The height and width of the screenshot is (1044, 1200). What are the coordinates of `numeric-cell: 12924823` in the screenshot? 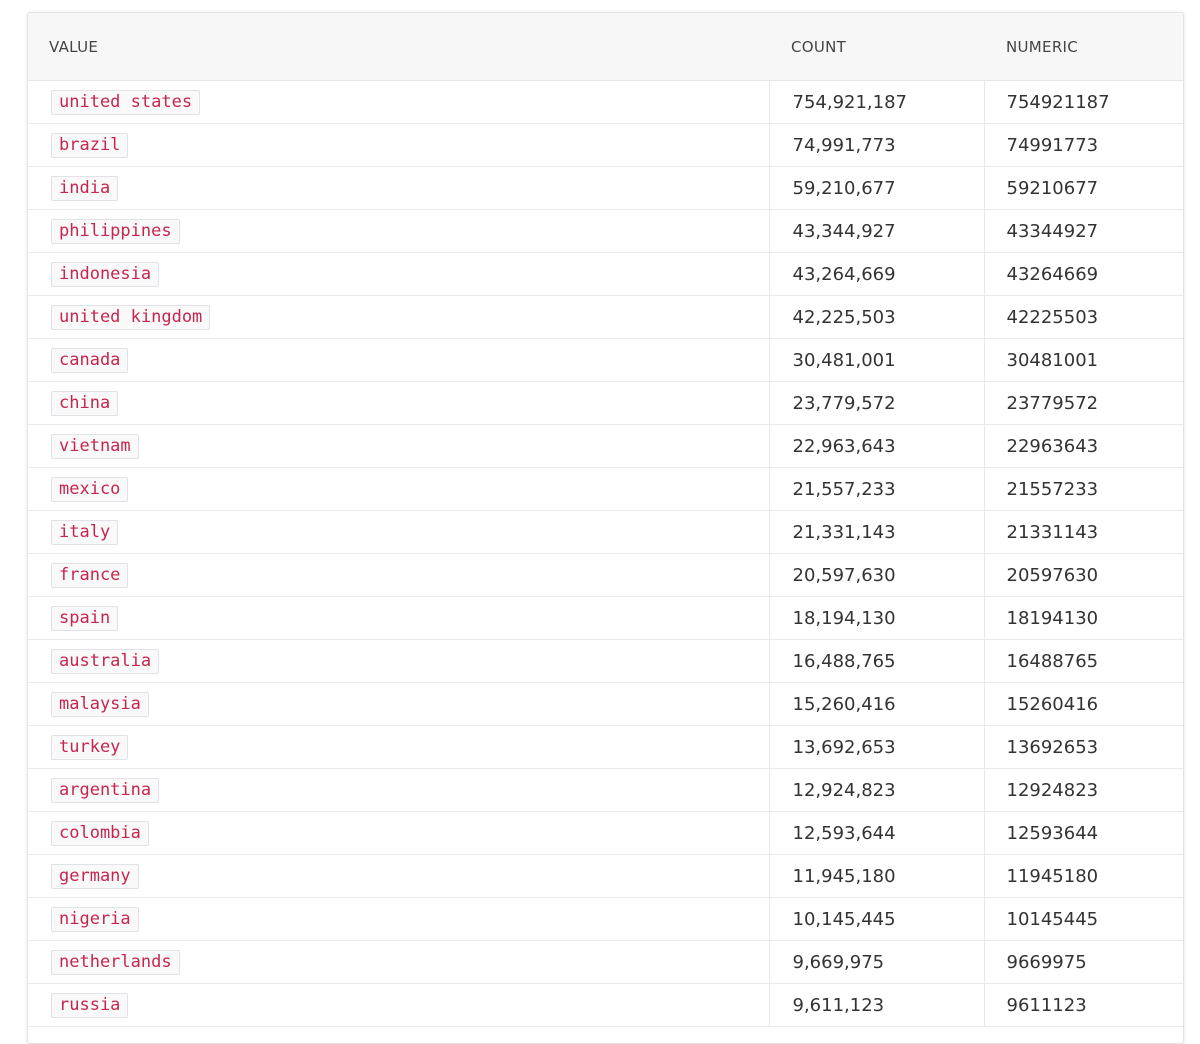 It's located at (1083, 790).